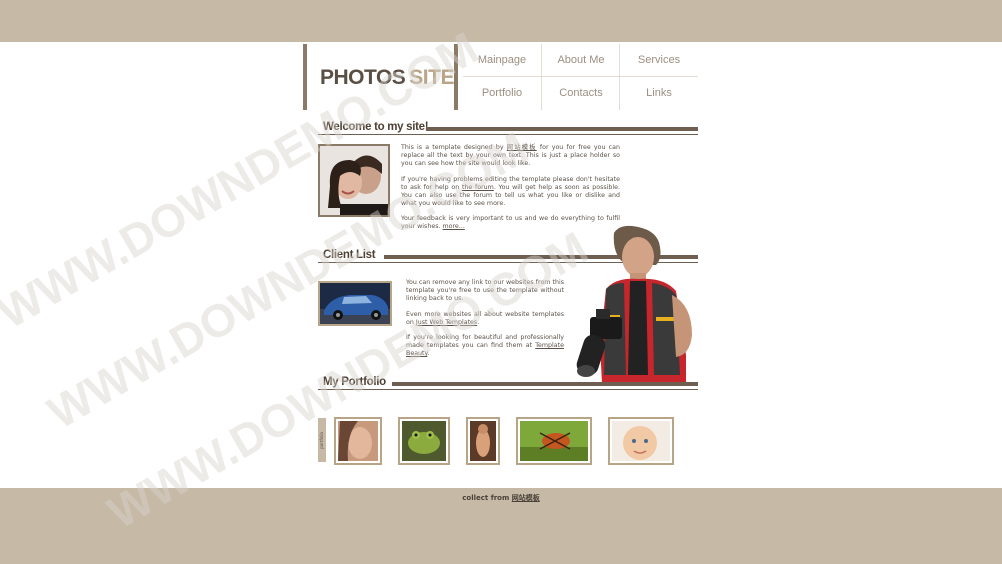 This screenshot has height=564, width=1002. I want to click on couple-photo, so click(354, 180).